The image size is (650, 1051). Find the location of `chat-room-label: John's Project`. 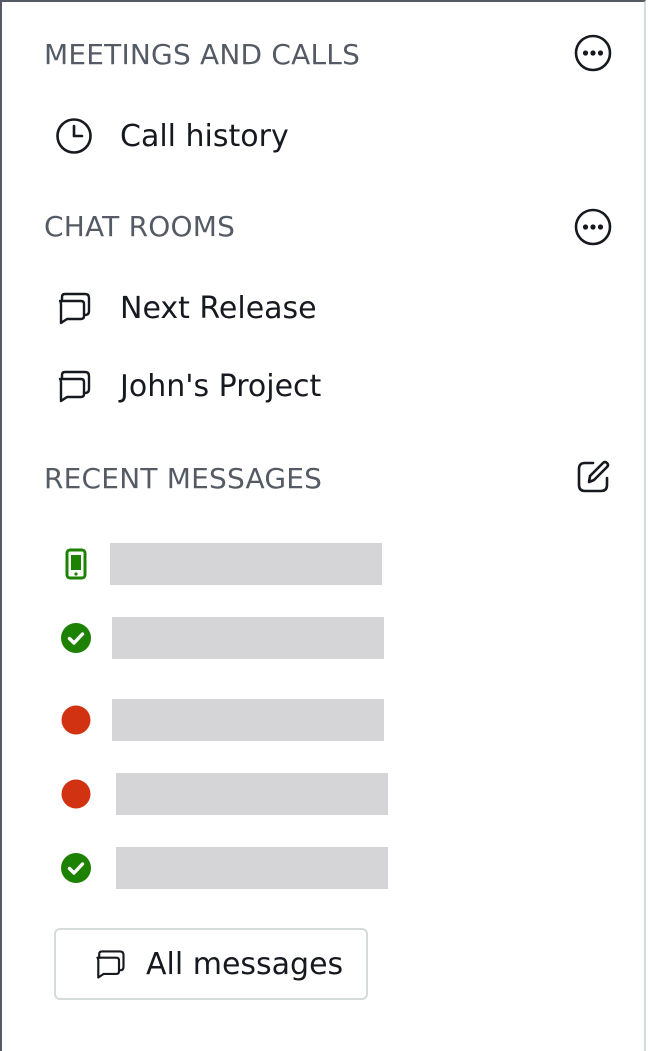

chat-room-label: John's Project is located at coordinates (221, 386).